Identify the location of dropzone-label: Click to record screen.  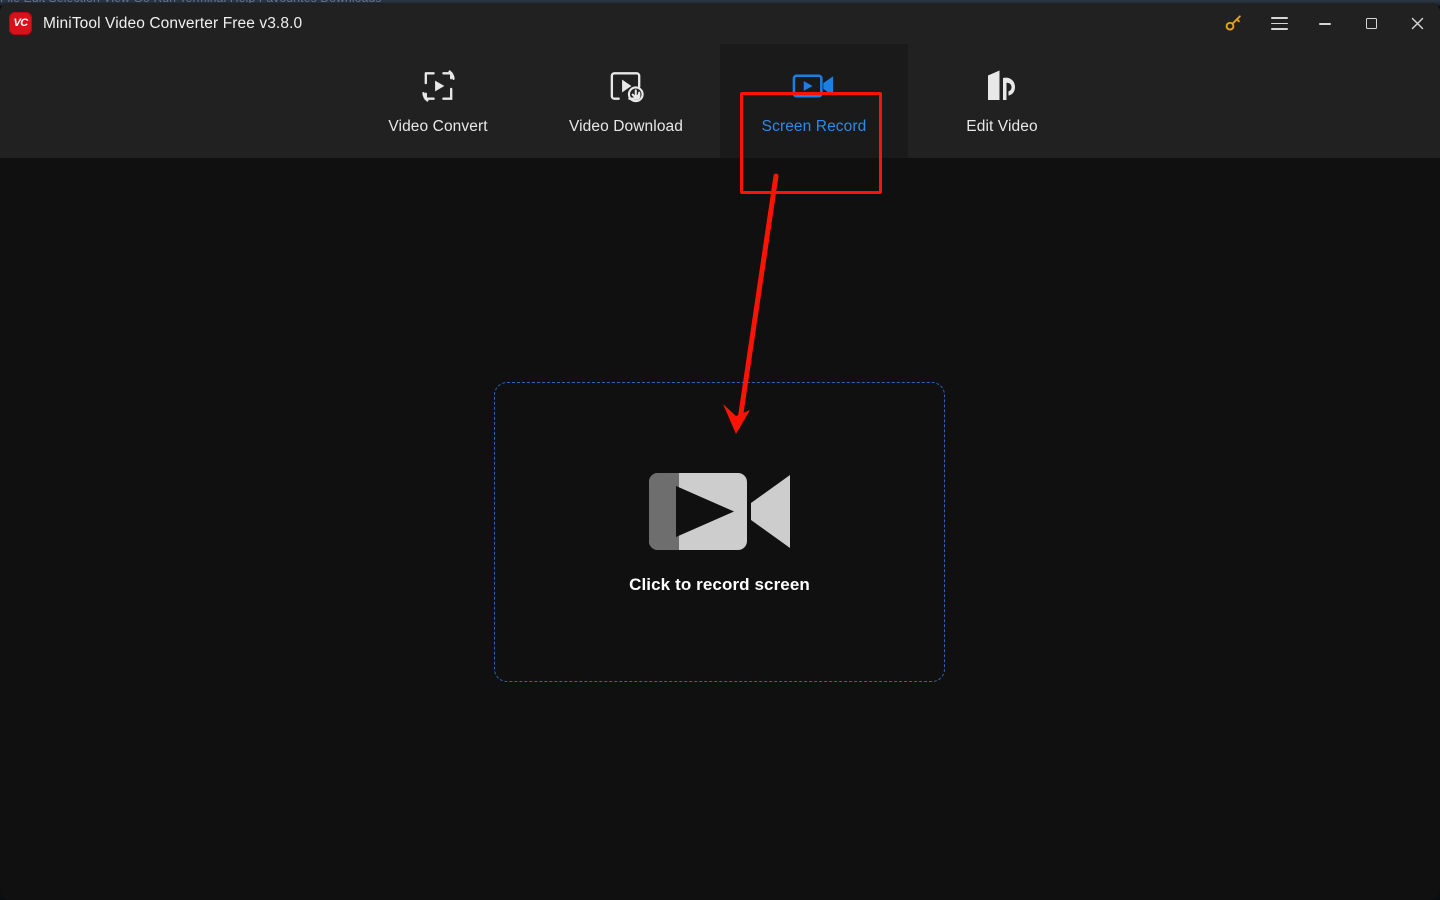
(719, 584).